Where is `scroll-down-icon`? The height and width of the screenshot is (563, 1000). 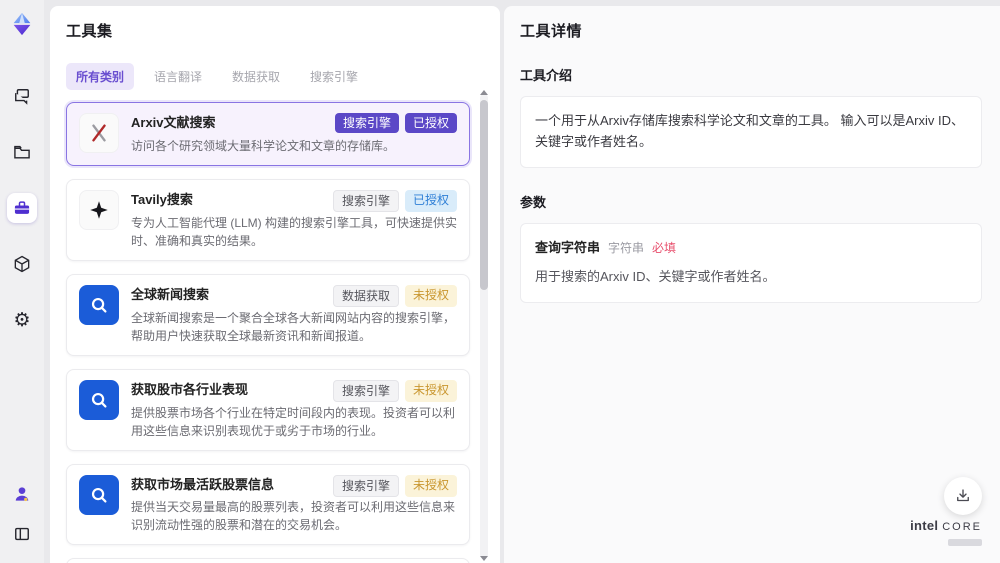
scroll-down-icon is located at coordinates (484, 558).